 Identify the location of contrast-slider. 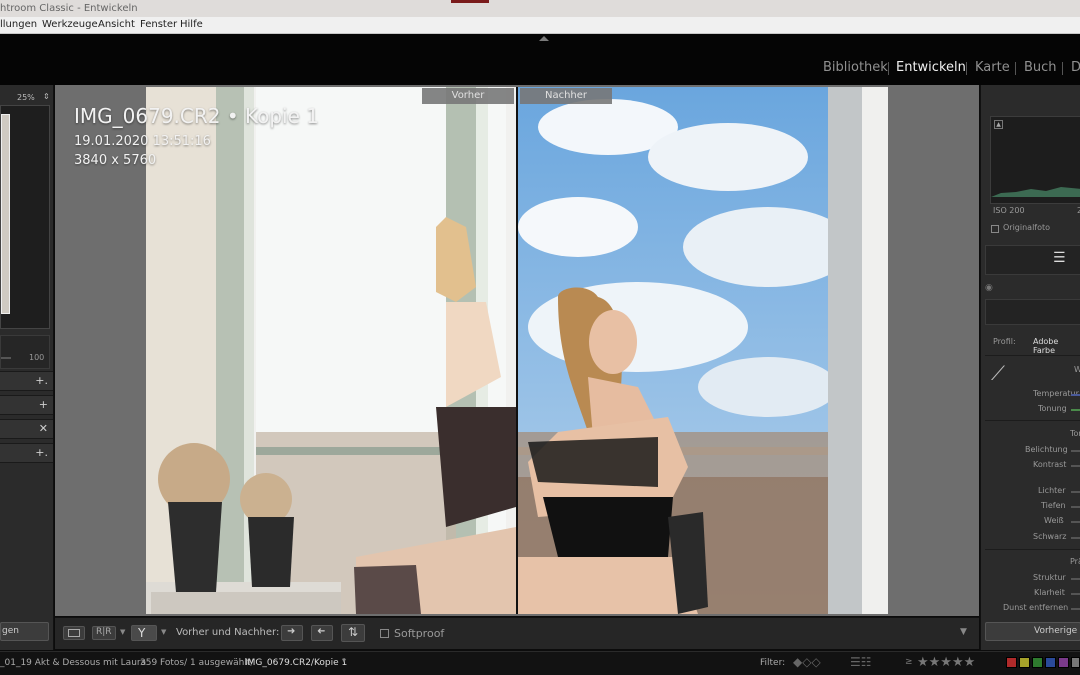
(1075, 466).